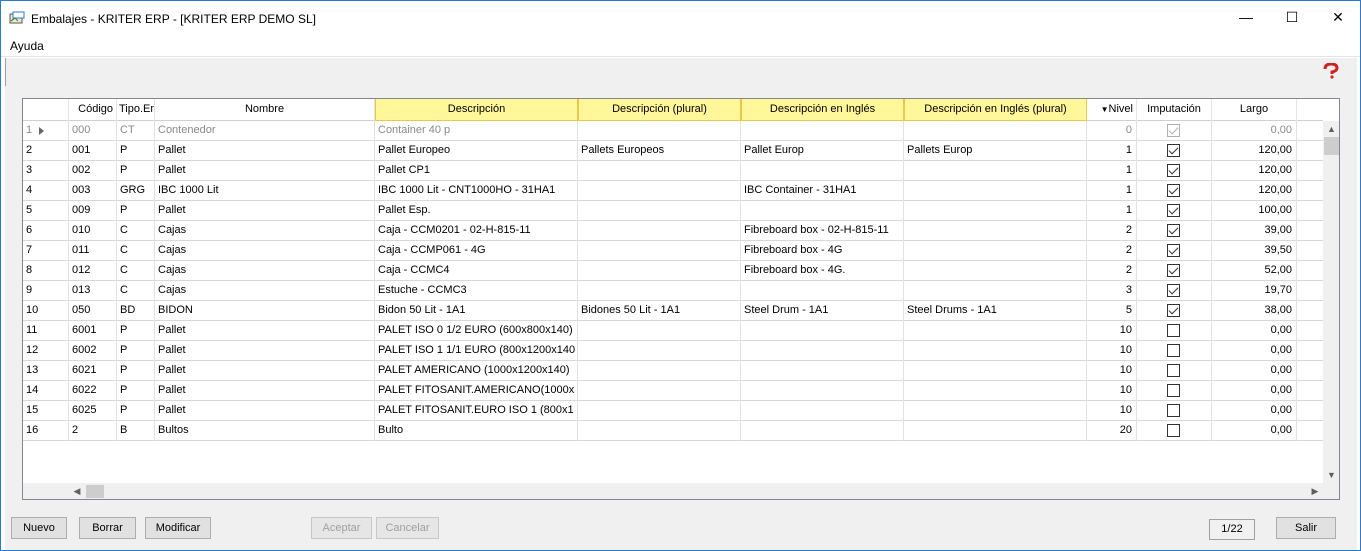 This screenshot has width=1361, height=551. What do you see at coordinates (476, 391) in the screenshot?
I see `cell-desc: PALET FITOSANIT.AMERICANO(1000x` at bounding box center [476, 391].